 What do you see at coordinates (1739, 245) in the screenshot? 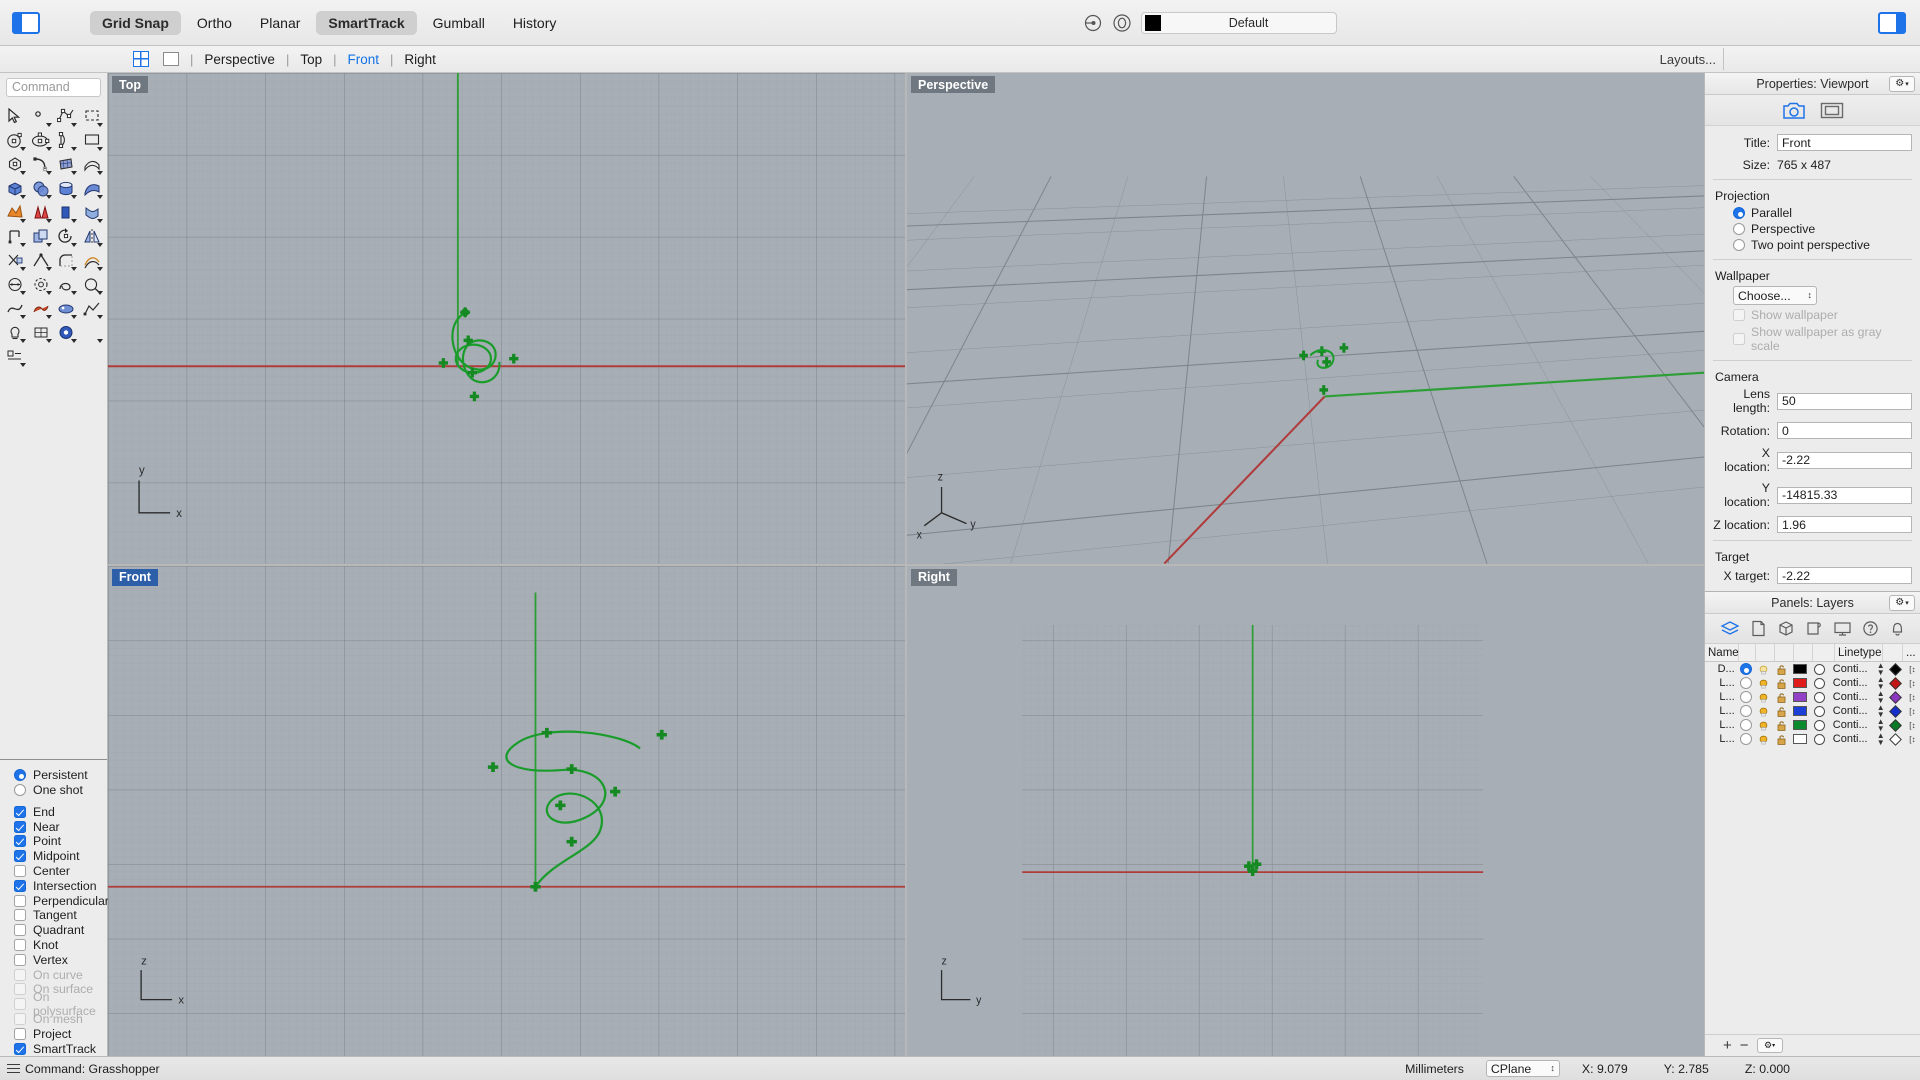
I see `two-point-radio` at bounding box center [1739, 245].